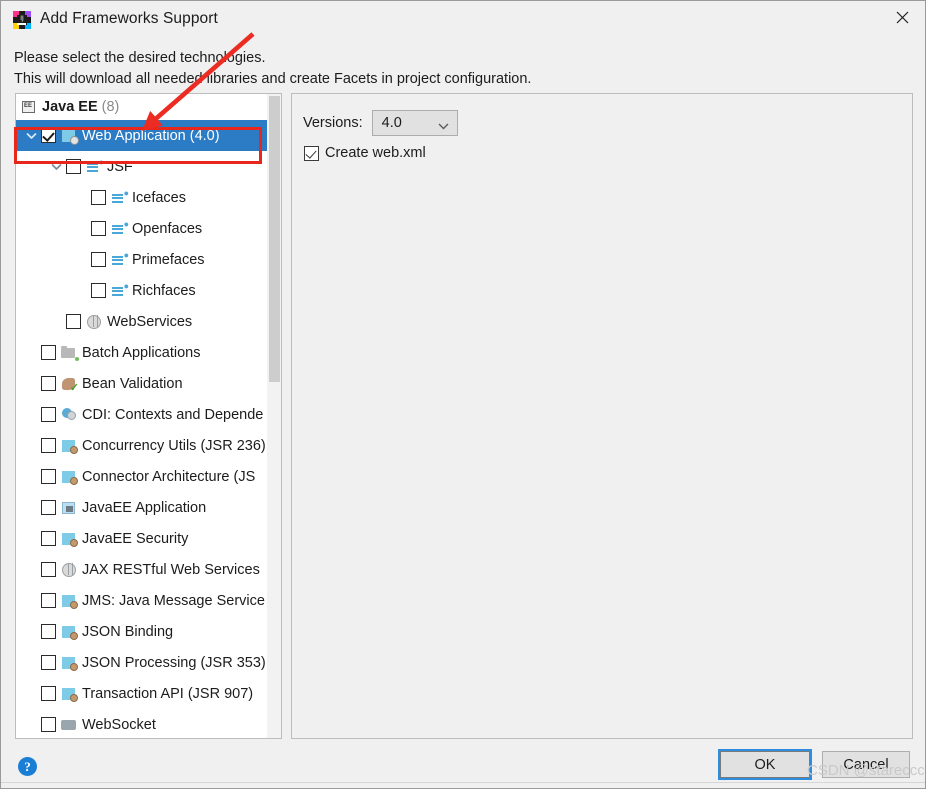 The image size is (926, 789). I want to click on tree-item-openfaces: ● Openfaces, so click(148, 228).